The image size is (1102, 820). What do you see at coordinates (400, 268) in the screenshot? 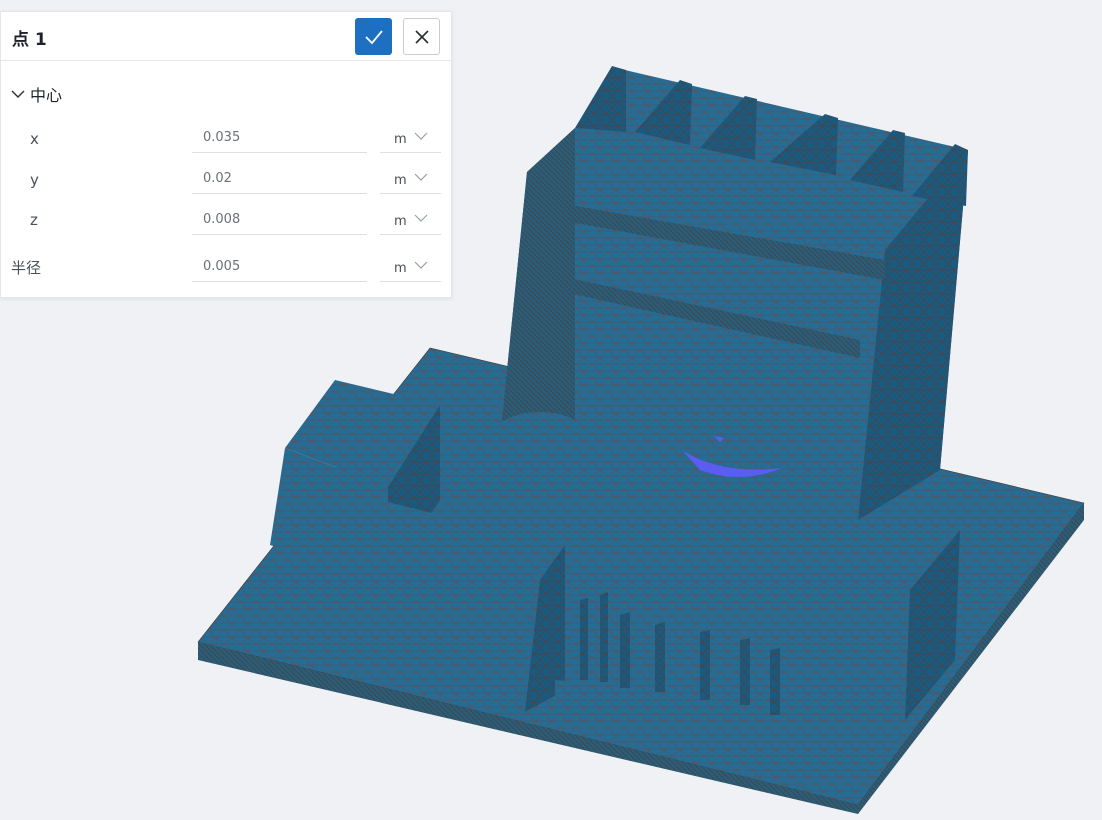
I see `unit-value-radius: m` at bounding box center [400, 268].